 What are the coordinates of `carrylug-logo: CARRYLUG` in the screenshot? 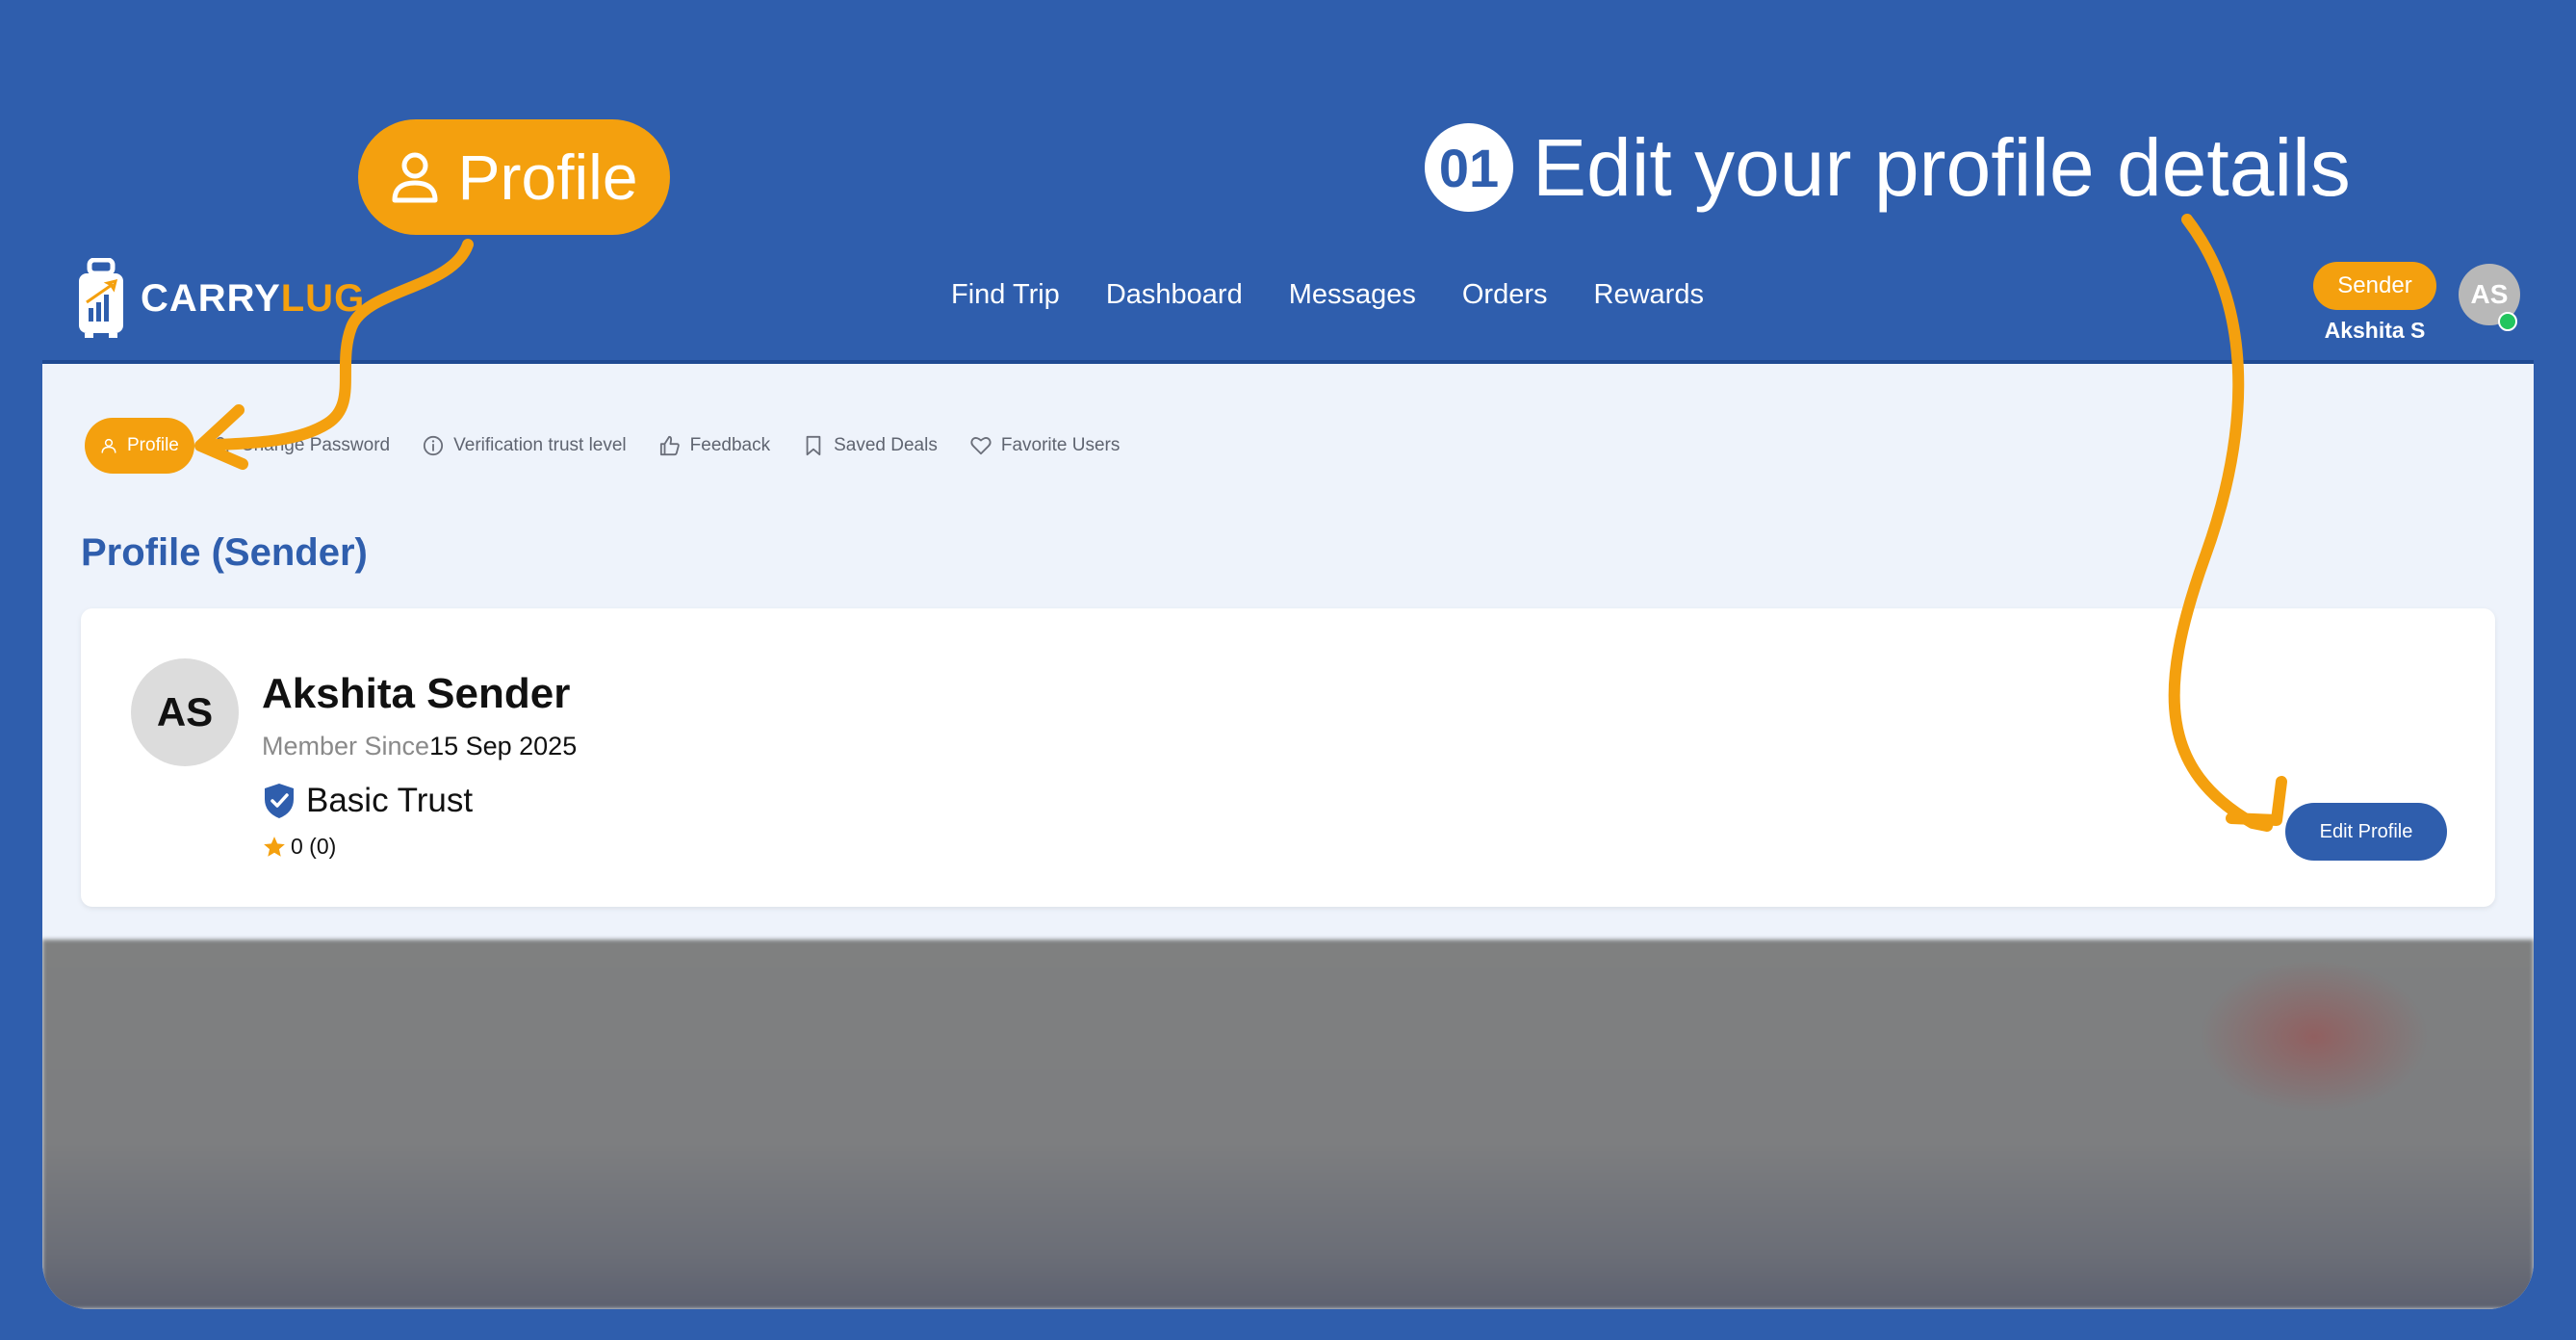 It's located at (220, 298).